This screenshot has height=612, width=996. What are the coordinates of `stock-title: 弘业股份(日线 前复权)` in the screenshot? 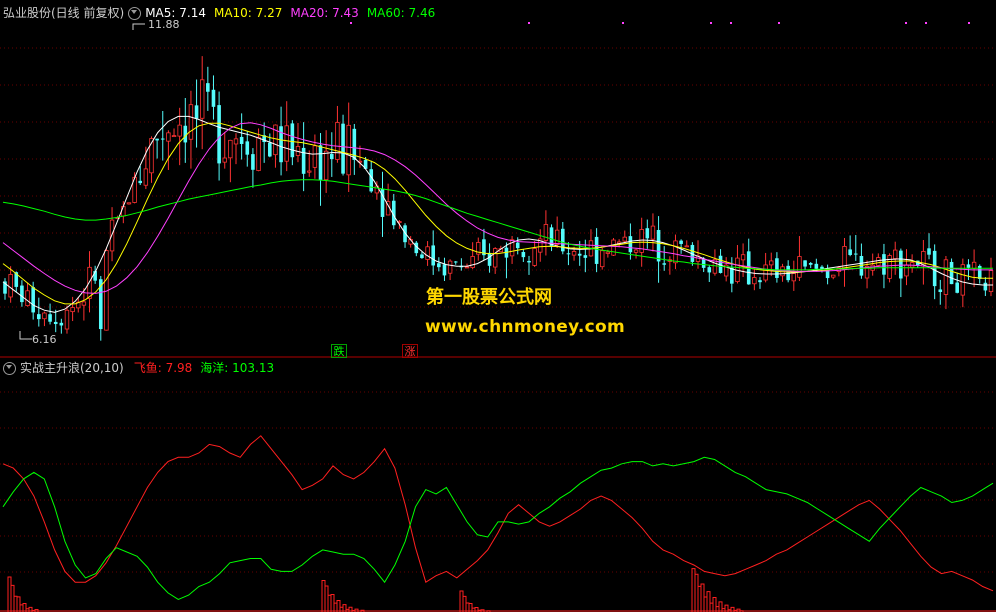 It's located at (63, 13).